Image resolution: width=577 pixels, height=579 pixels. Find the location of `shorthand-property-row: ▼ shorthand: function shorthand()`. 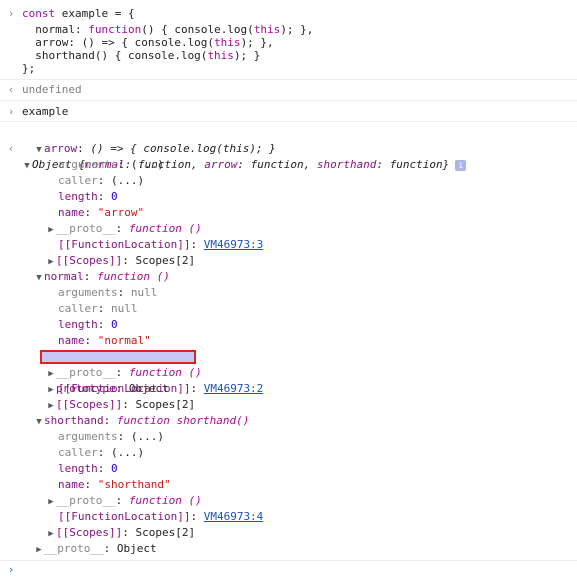

shorthand-property-row: ▼ shorthand: function shorthand() is located at coordinates (288, 421).